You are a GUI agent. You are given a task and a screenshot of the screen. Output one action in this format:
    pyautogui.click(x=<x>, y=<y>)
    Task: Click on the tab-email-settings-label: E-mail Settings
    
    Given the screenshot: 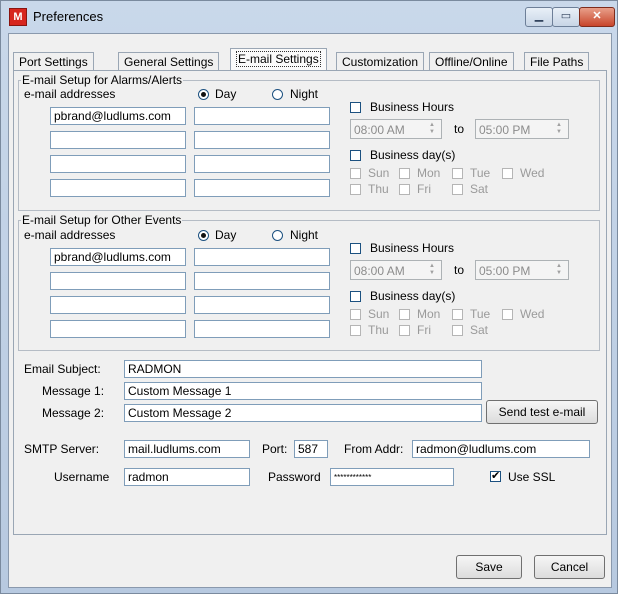 What is the action you would take?
    pyautogui.click(x=278, y=59)
    